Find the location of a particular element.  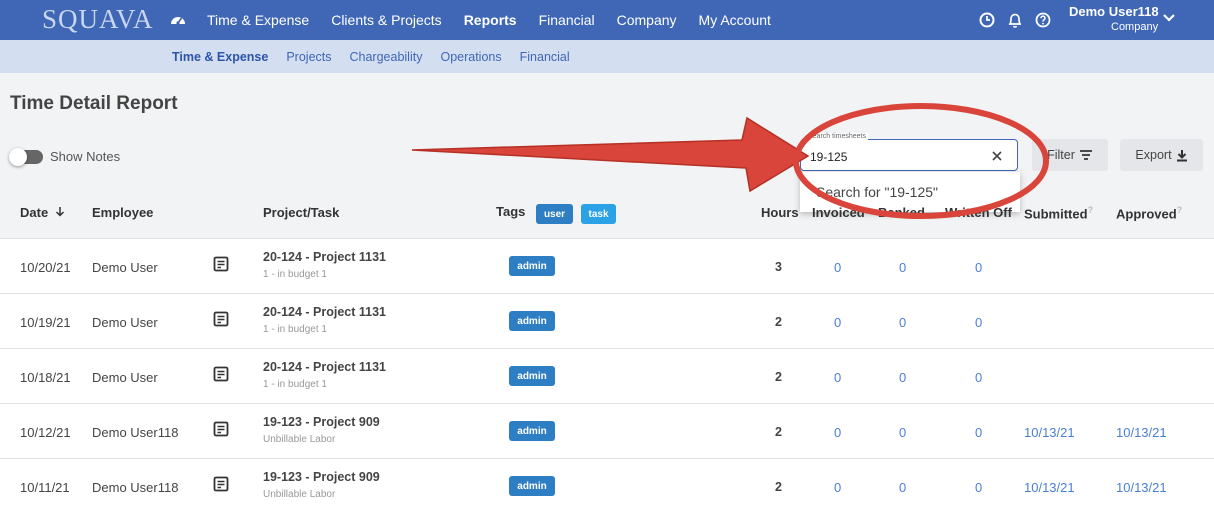

submitted-header-label: Submitted is located at coordinates (1056, 214).